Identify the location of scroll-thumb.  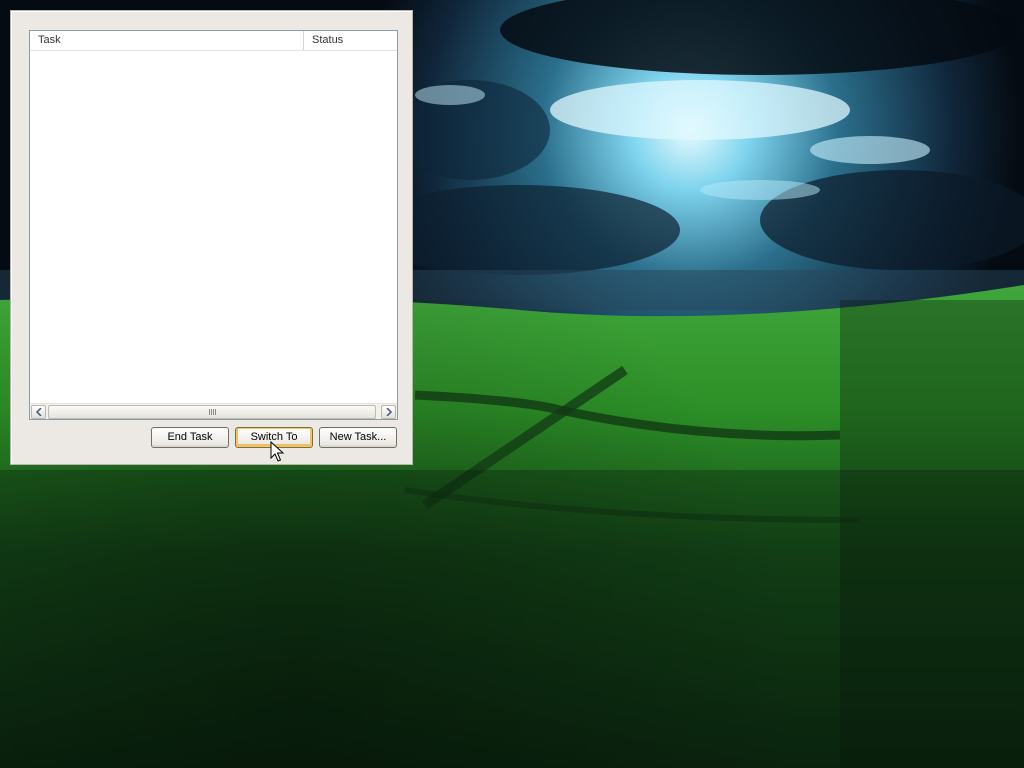
(212, 412).